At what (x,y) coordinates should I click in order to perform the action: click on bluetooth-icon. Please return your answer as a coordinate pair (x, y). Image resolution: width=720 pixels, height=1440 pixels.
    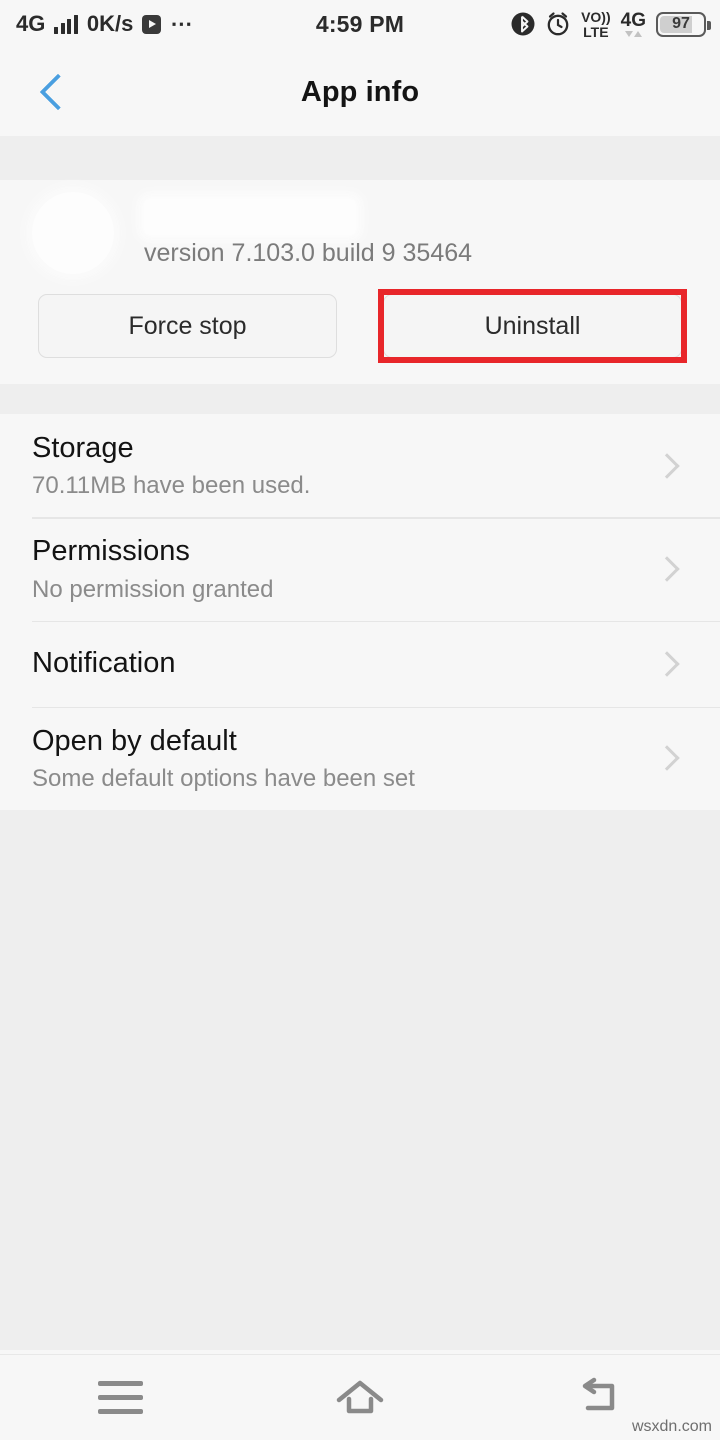
    Looking at the image, I should click on (523, 24).